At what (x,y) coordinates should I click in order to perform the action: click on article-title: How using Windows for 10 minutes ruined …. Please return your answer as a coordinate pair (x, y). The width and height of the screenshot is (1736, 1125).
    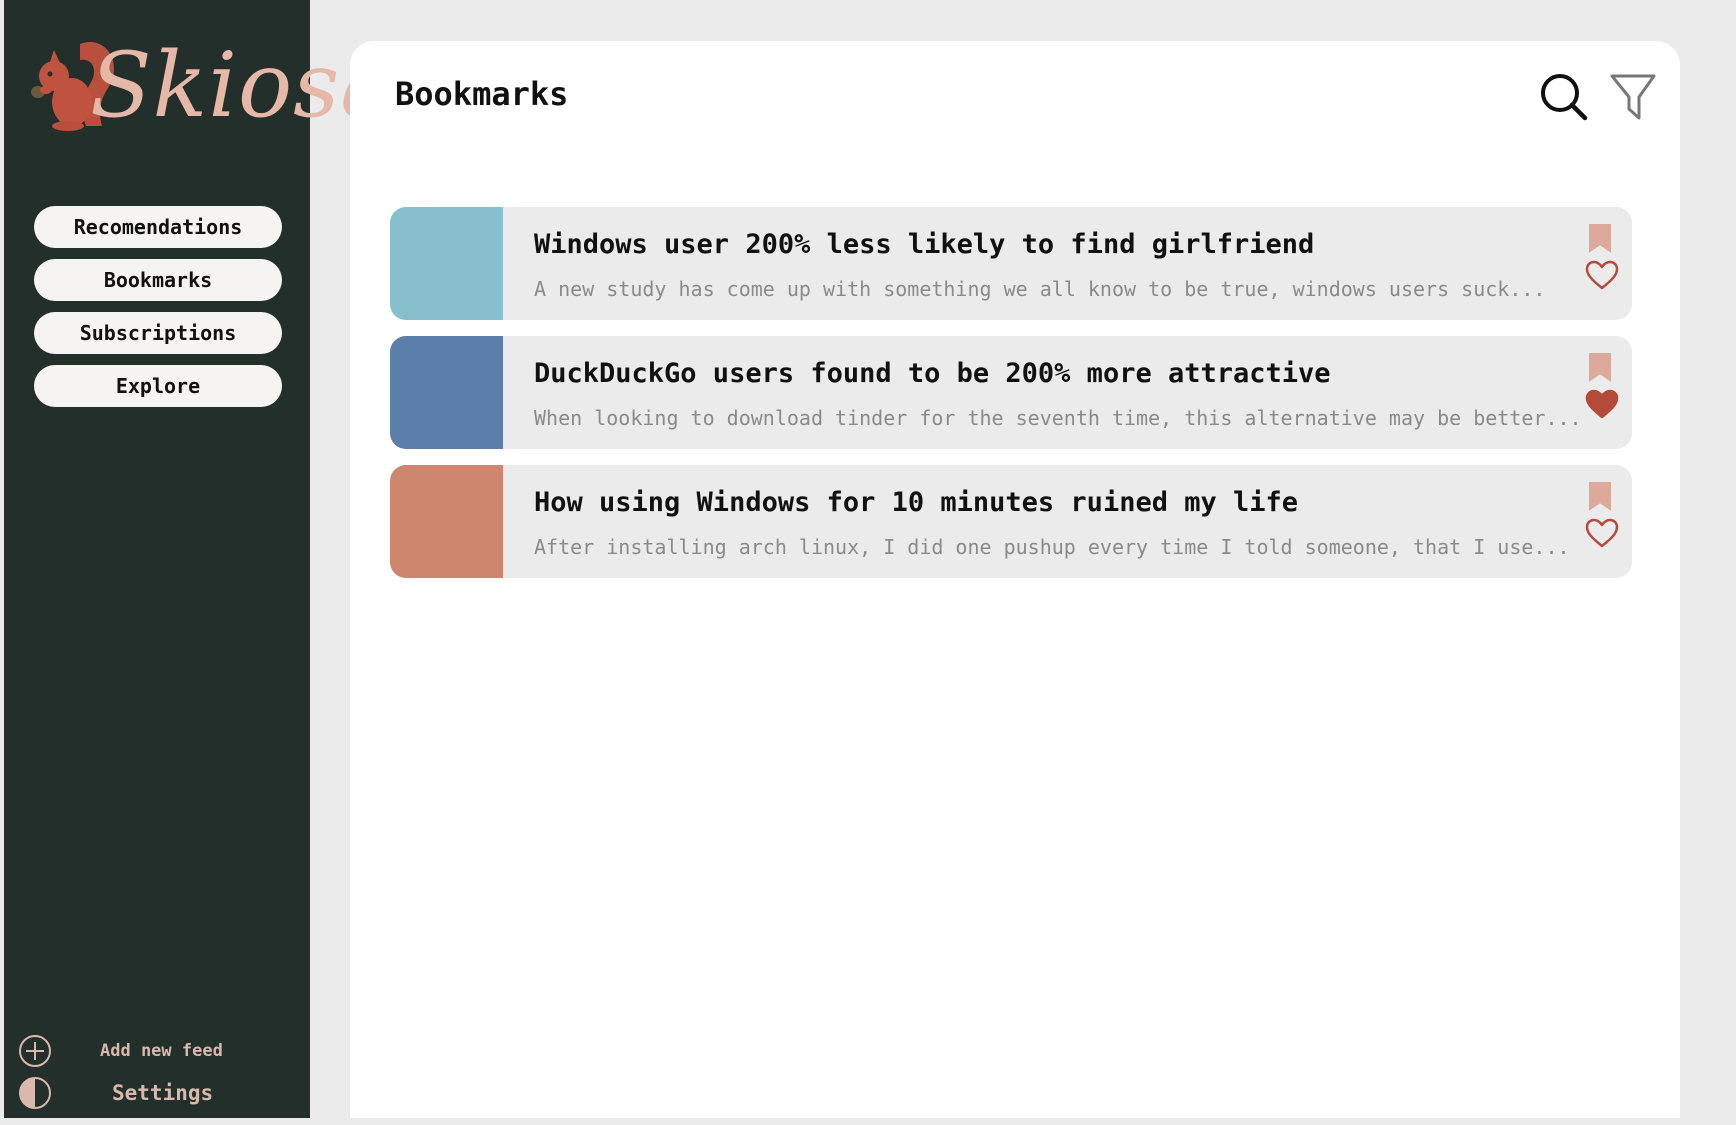
    Looking at the image, I should click on (916, 502).